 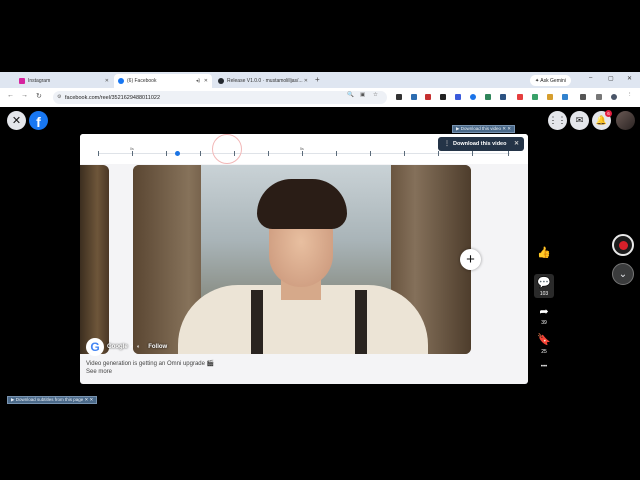 I want to click on record-button, so click(x=623, y=245).